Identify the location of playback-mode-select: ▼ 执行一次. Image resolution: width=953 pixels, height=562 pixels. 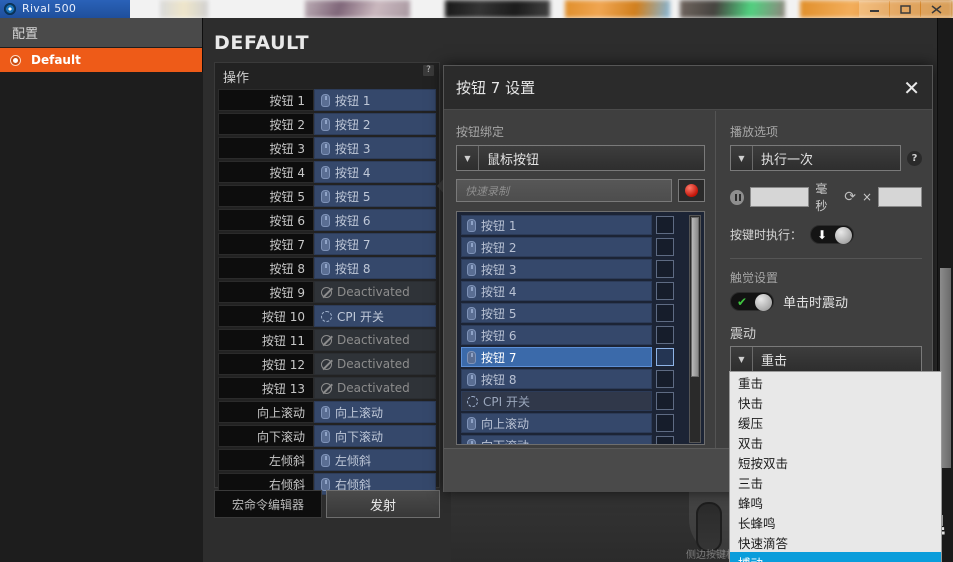
(815, 158).